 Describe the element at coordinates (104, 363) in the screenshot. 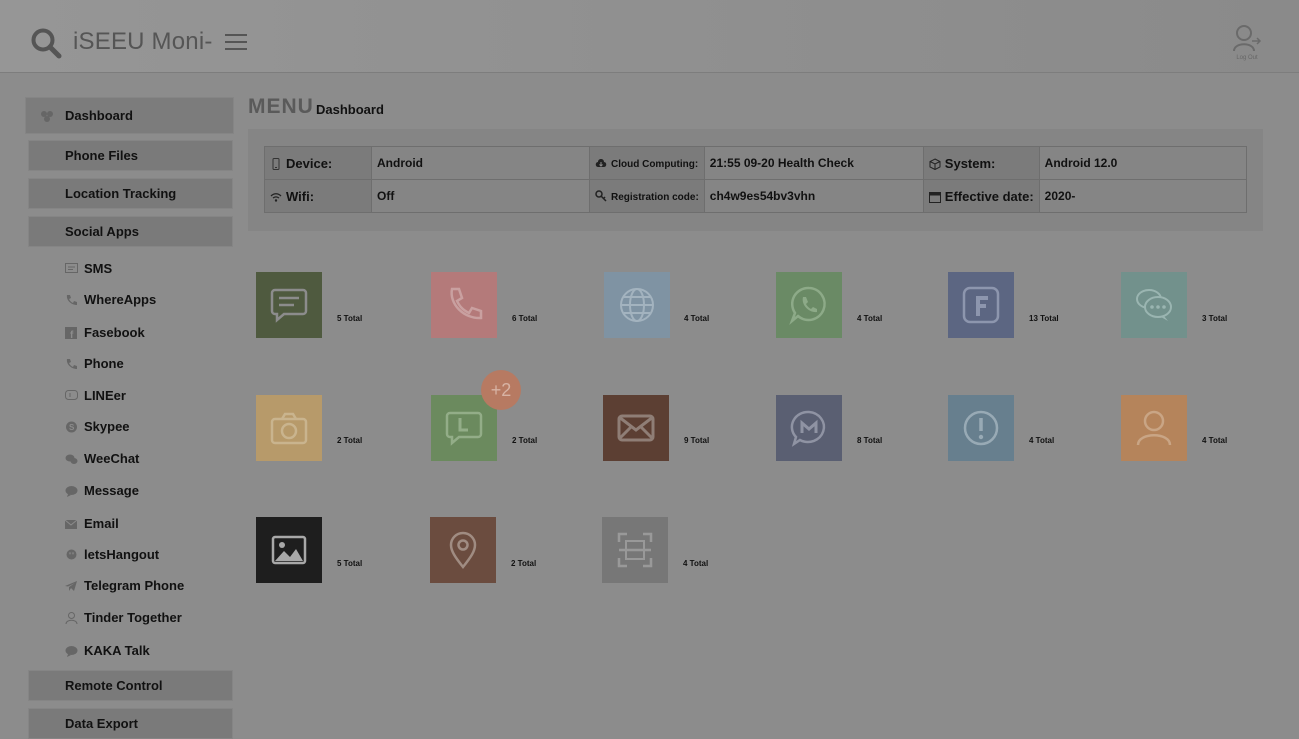

I see `sidebar-subitem-label: Phone` at that location.